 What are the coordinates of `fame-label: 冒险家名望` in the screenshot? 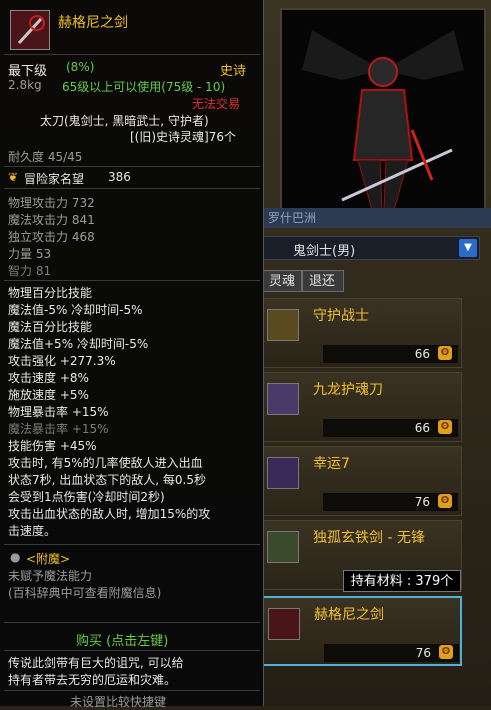 It's located at (54, 179).